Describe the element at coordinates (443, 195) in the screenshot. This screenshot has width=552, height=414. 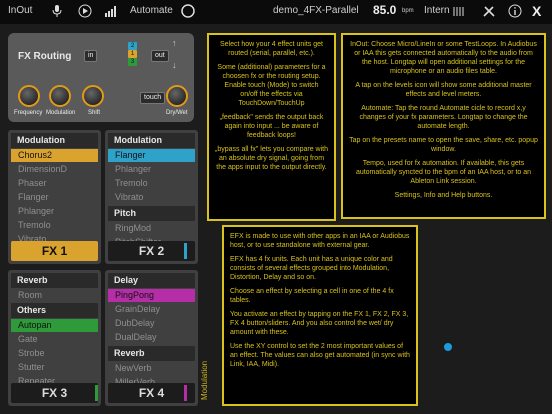
I see `help-topbar-text-6: Settings, Info and Help buttons.` at that location.